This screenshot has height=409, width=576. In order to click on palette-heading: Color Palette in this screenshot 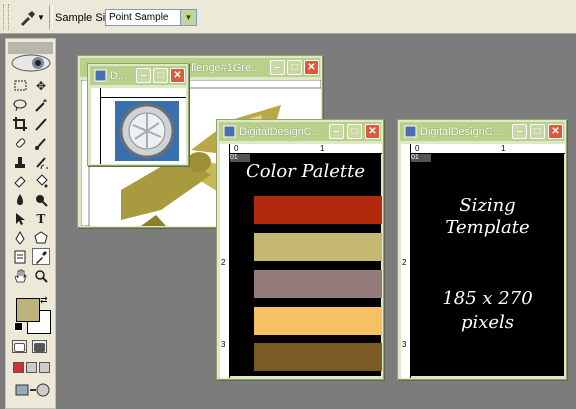, I will do `click(305, 171)`.